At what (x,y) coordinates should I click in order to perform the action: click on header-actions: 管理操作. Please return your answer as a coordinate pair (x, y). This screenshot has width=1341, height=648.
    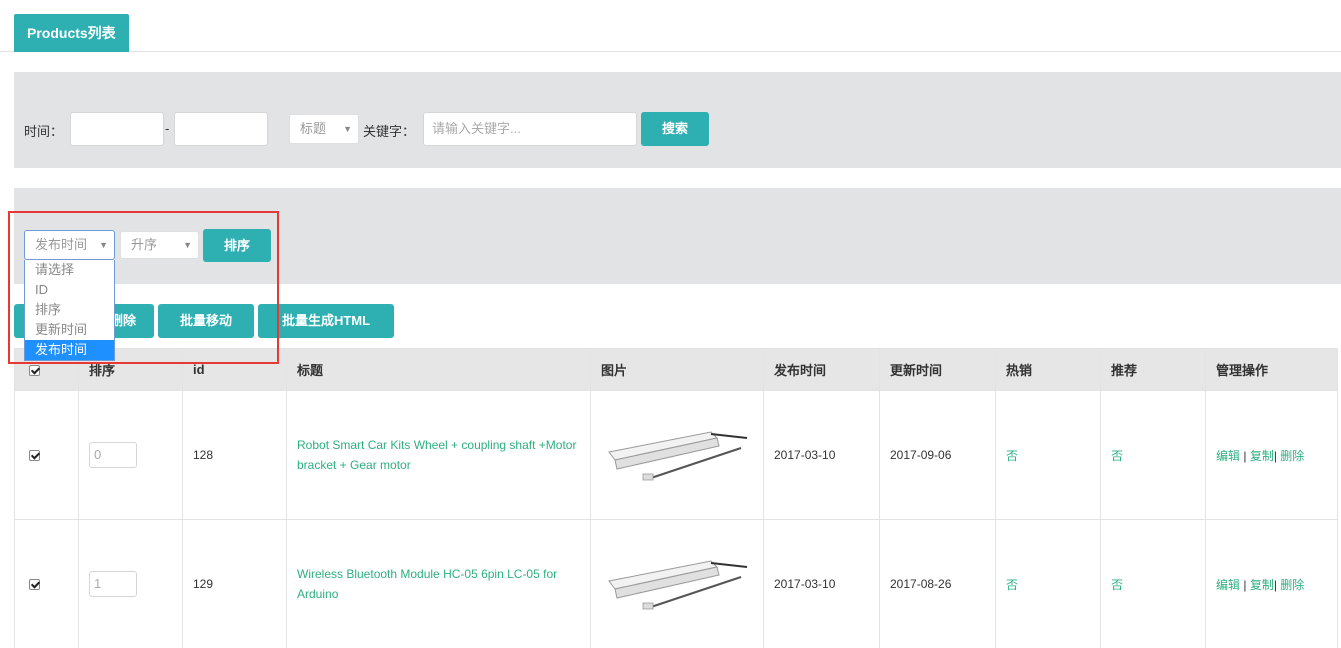
    Looking at the image, I should click on (1271, 369).